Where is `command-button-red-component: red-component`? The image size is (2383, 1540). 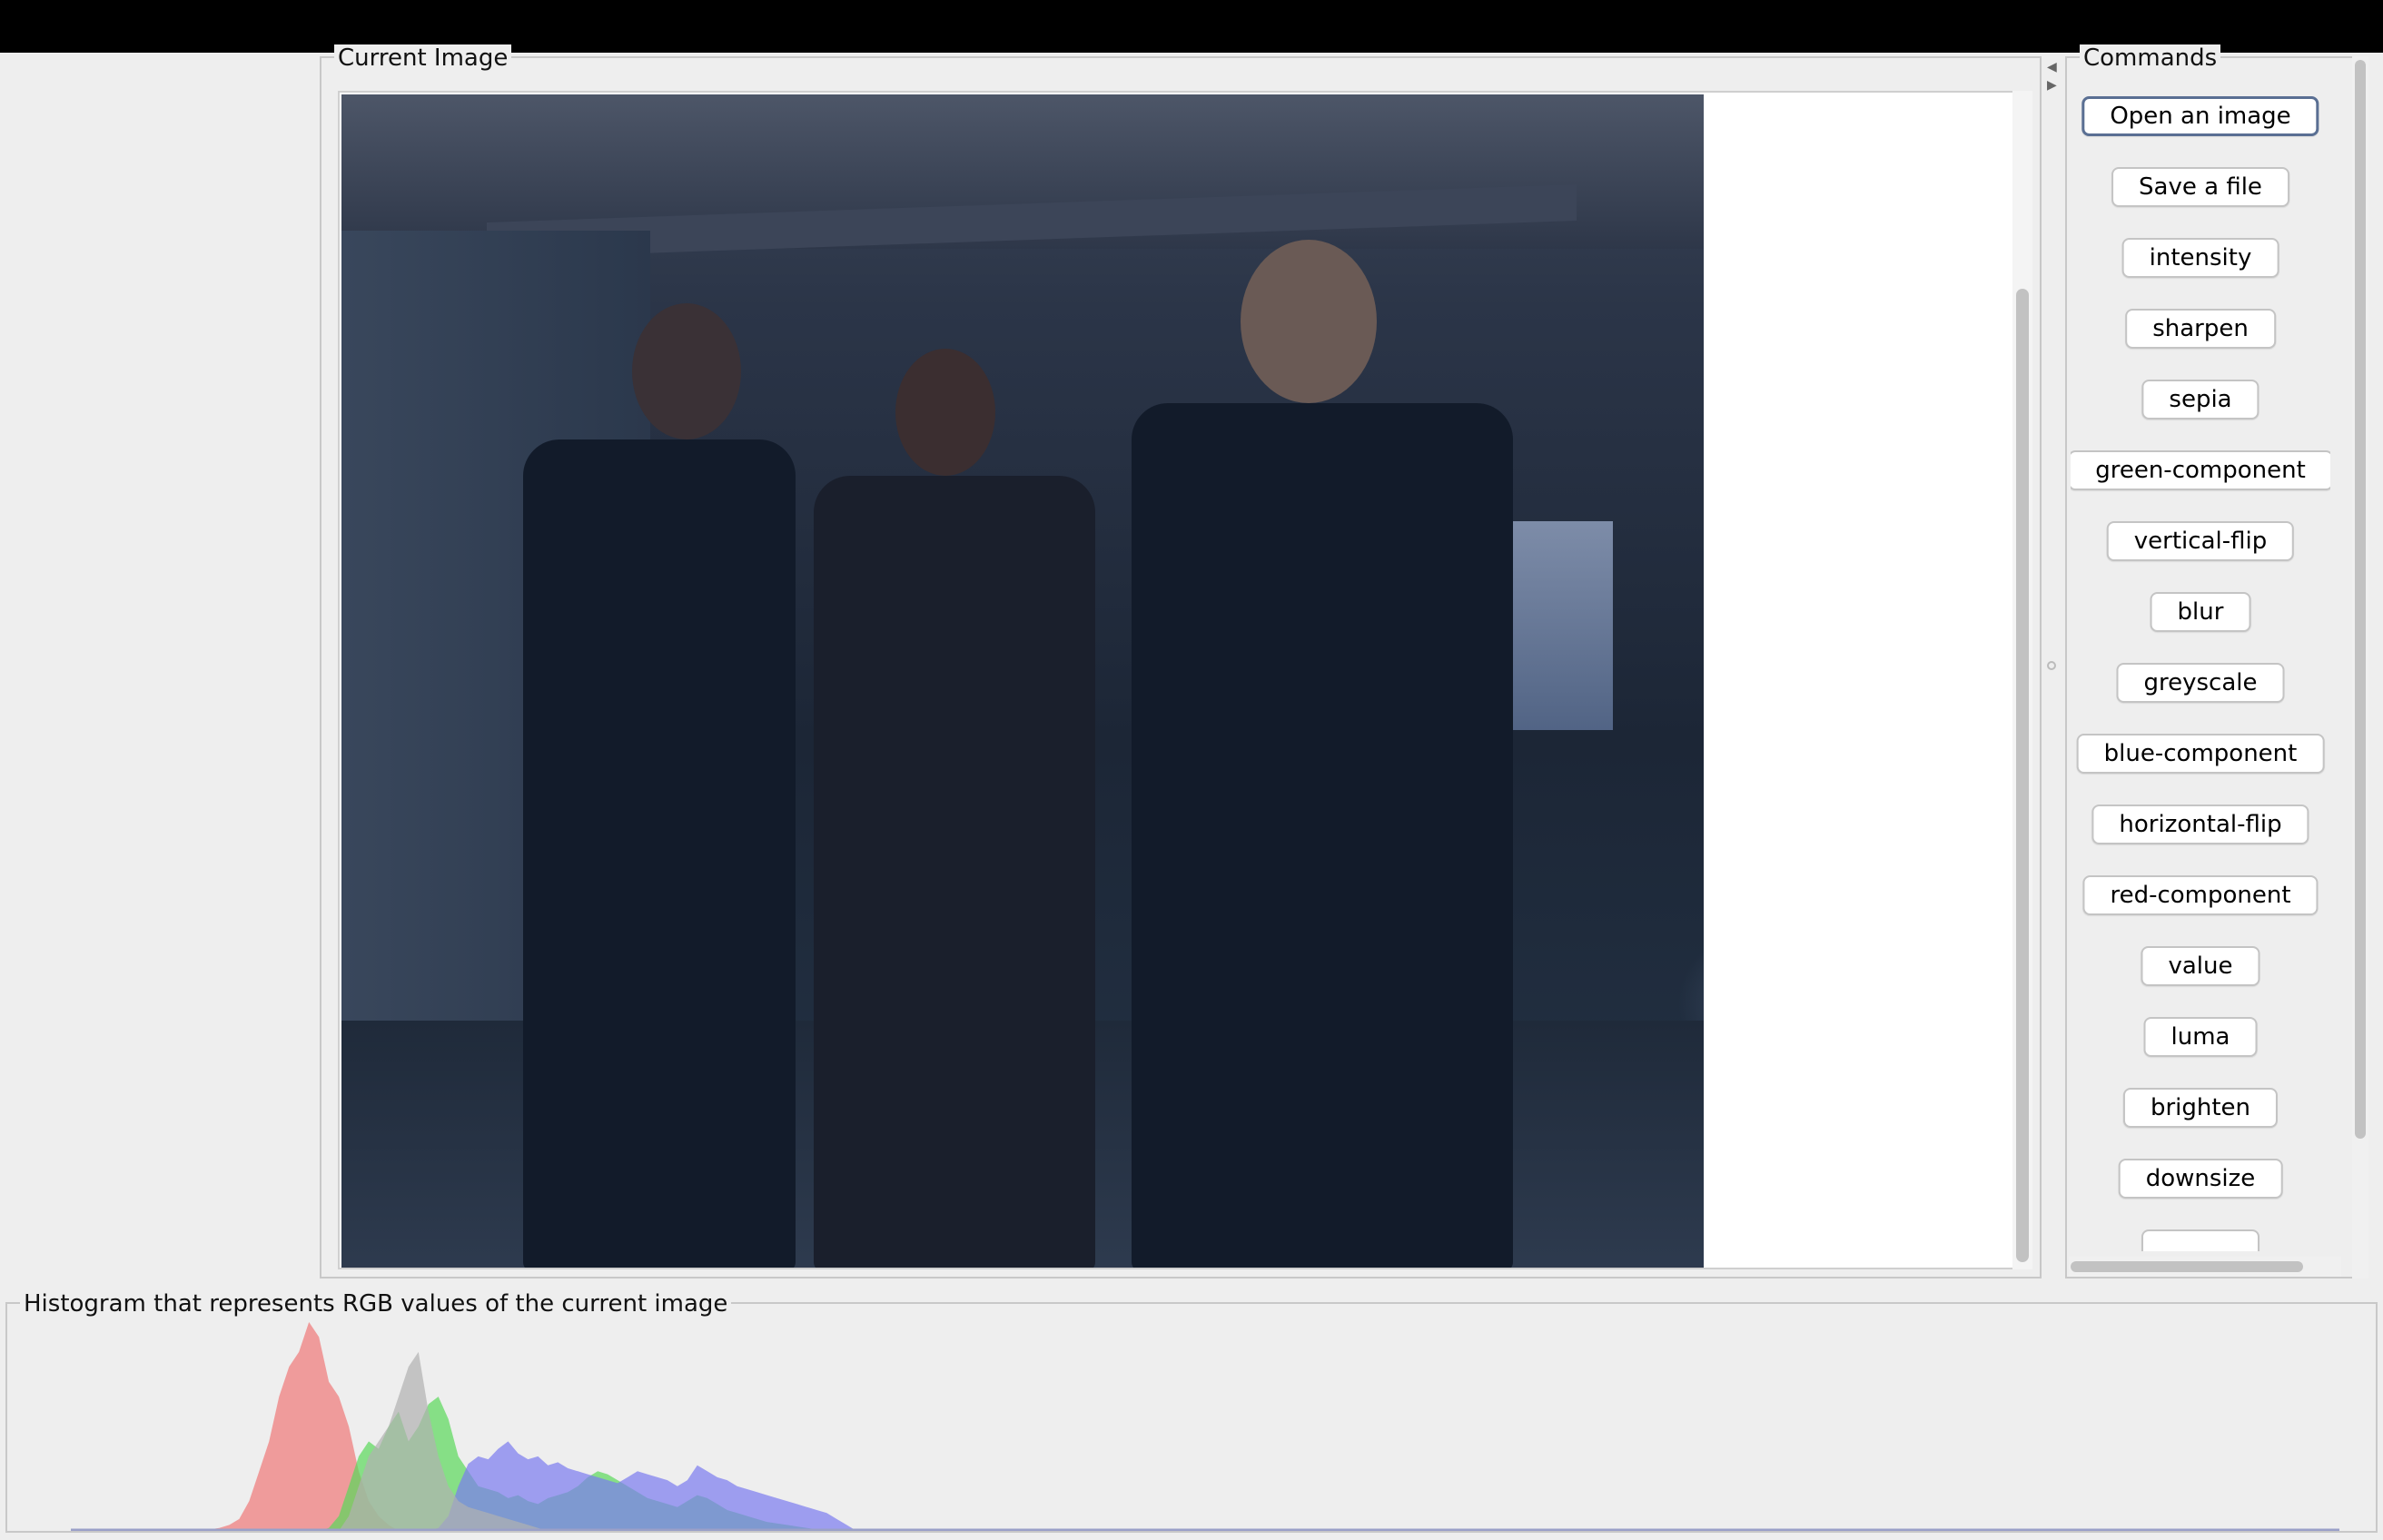
command-button-red-component: red-component is located at coordinates (2200, 895).